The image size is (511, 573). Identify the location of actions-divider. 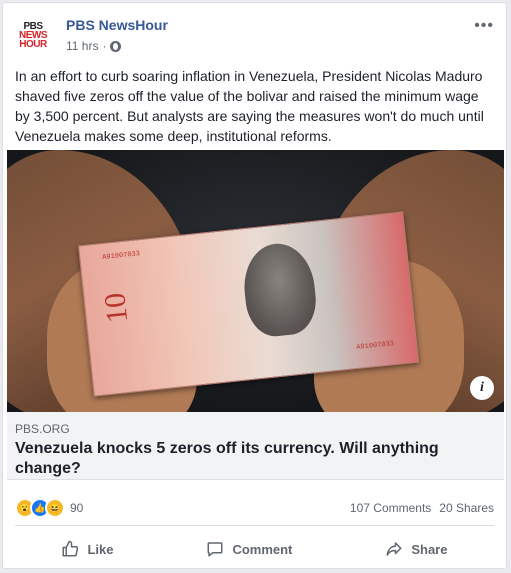
(254, 525).